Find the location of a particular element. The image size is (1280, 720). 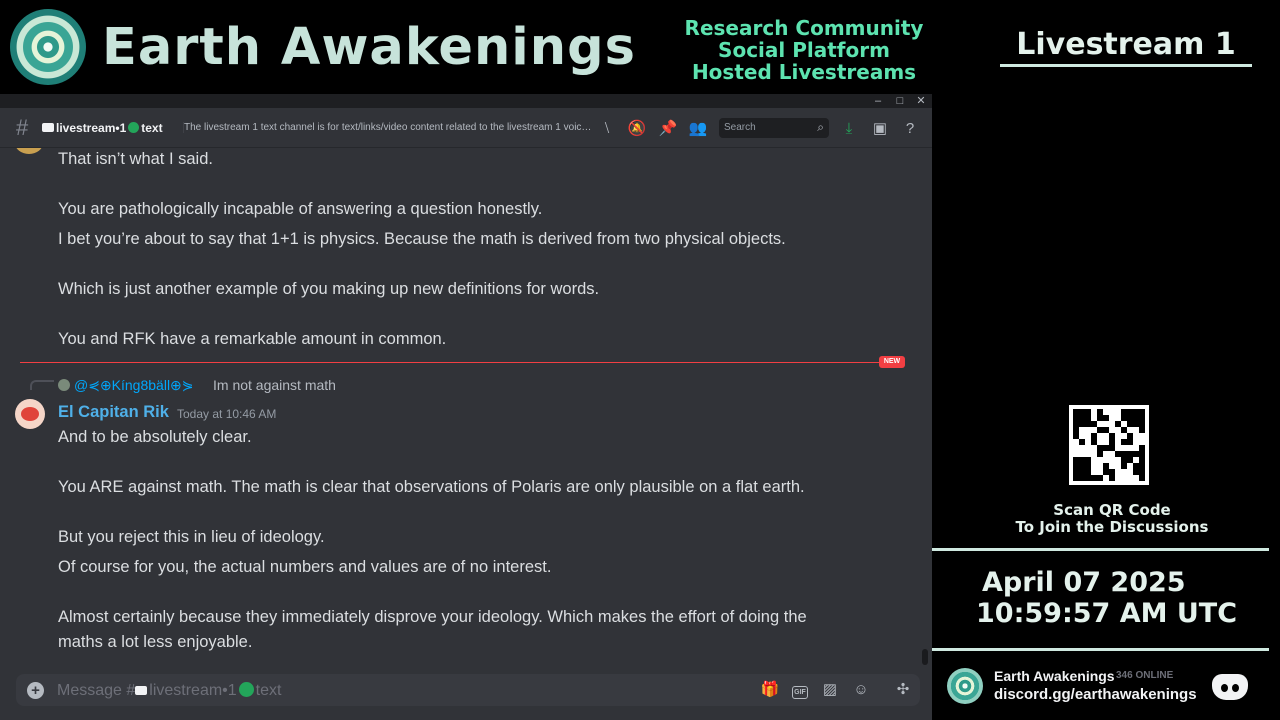

qr-caption: Scan QR Code To Join the Discussions is located at coordinates (1112, 519).